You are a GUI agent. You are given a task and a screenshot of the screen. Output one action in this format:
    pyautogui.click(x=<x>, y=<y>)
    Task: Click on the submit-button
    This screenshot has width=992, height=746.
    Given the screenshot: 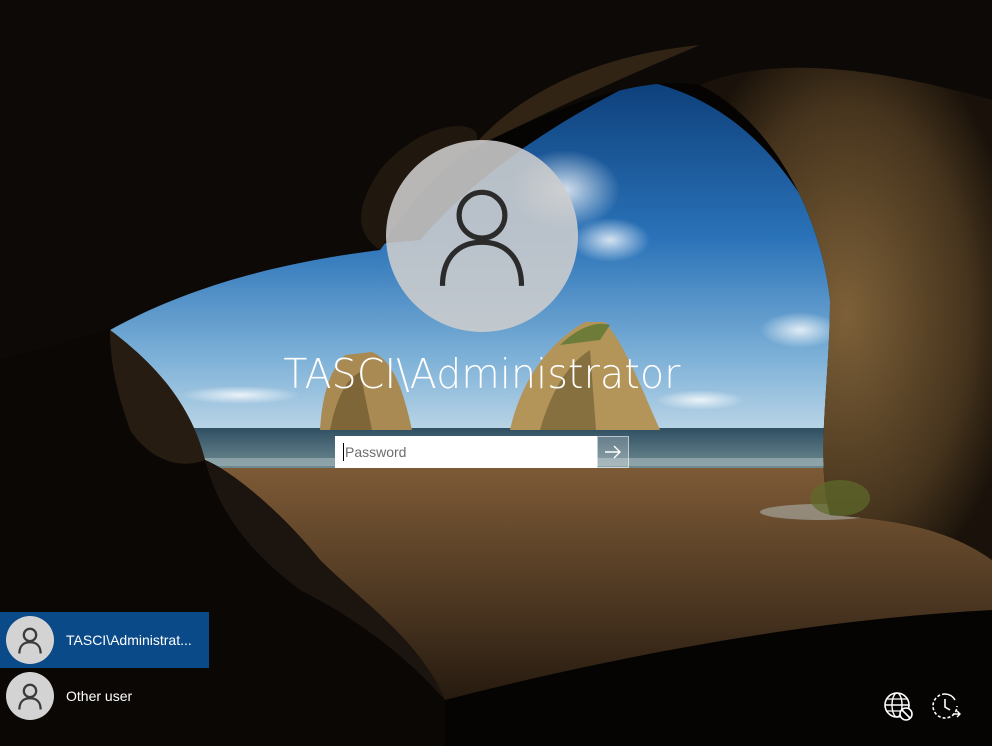 What is the action you would take?
    pyautogui.click(x=613, y=452)
    